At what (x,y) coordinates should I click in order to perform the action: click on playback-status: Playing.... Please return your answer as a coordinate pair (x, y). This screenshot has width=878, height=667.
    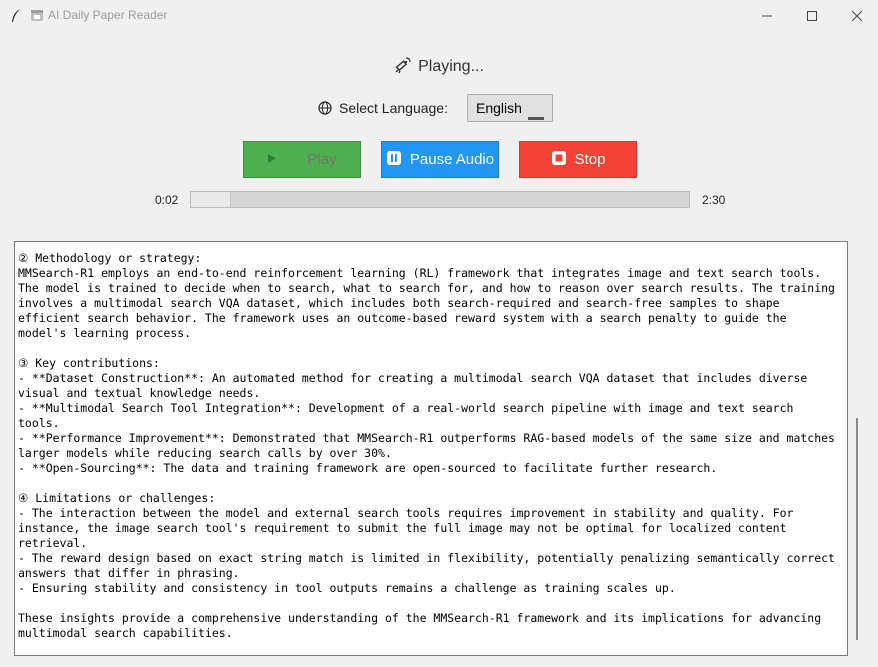
    Looking at the image, I should click on (439, 66).